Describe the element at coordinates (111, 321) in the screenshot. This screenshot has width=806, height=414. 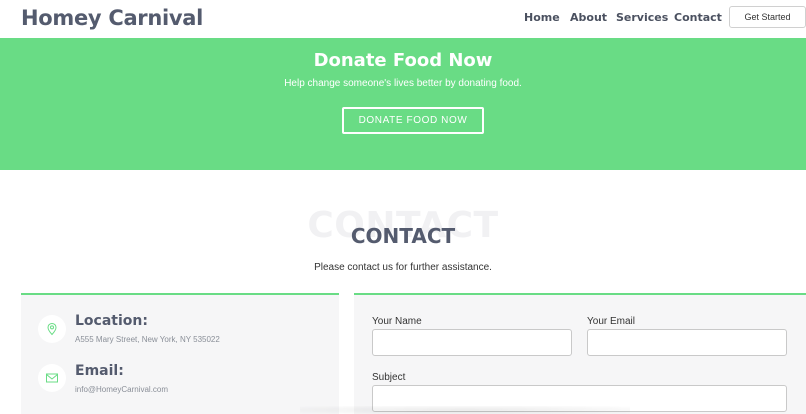
I see `location-label: Location:` at that location.